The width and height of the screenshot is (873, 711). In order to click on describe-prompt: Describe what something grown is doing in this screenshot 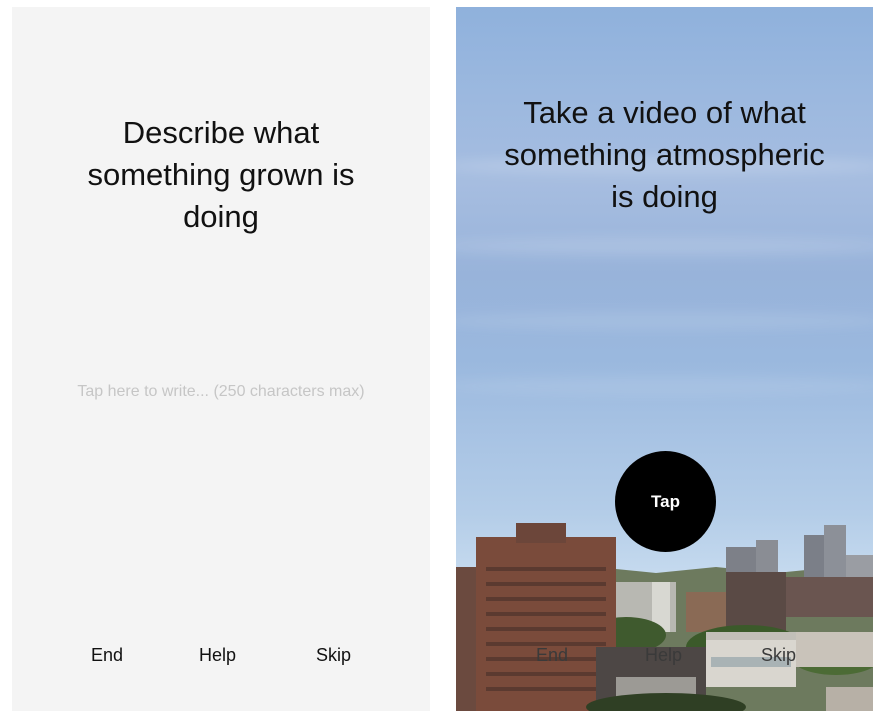, I will do `click(221, 174)`.